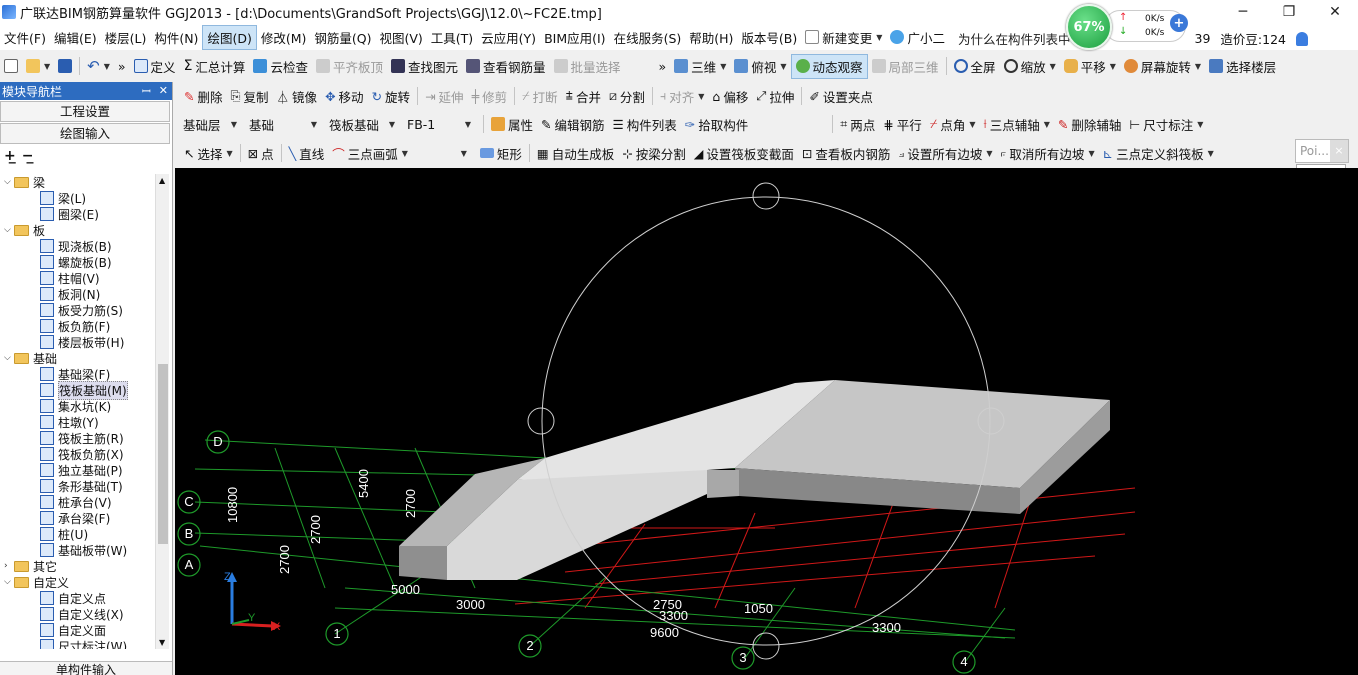 The image size is (1358, 675). What do you see at coordinates (63, 198) in the screenshot?
I see `tree-item: 梁(L)` at bounding box center [63, 198].